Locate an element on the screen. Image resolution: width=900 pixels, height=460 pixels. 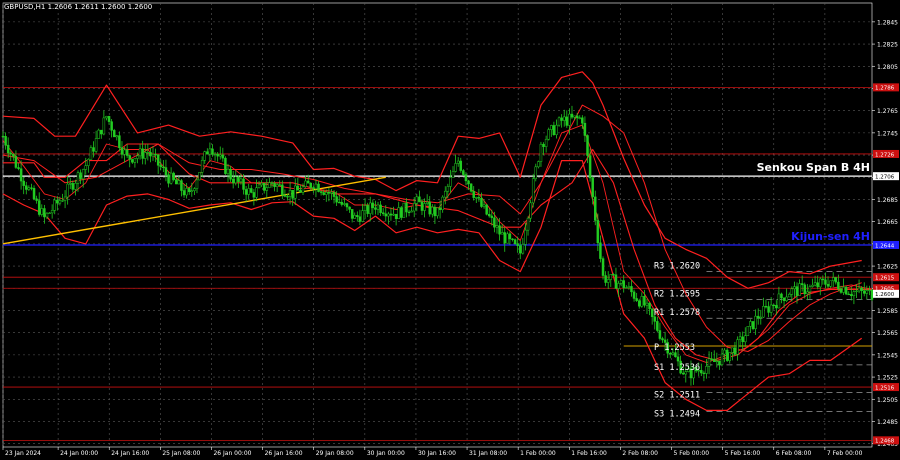
x-tick-label: 1 Feb 16:00 is located at coordinates (589, 453).